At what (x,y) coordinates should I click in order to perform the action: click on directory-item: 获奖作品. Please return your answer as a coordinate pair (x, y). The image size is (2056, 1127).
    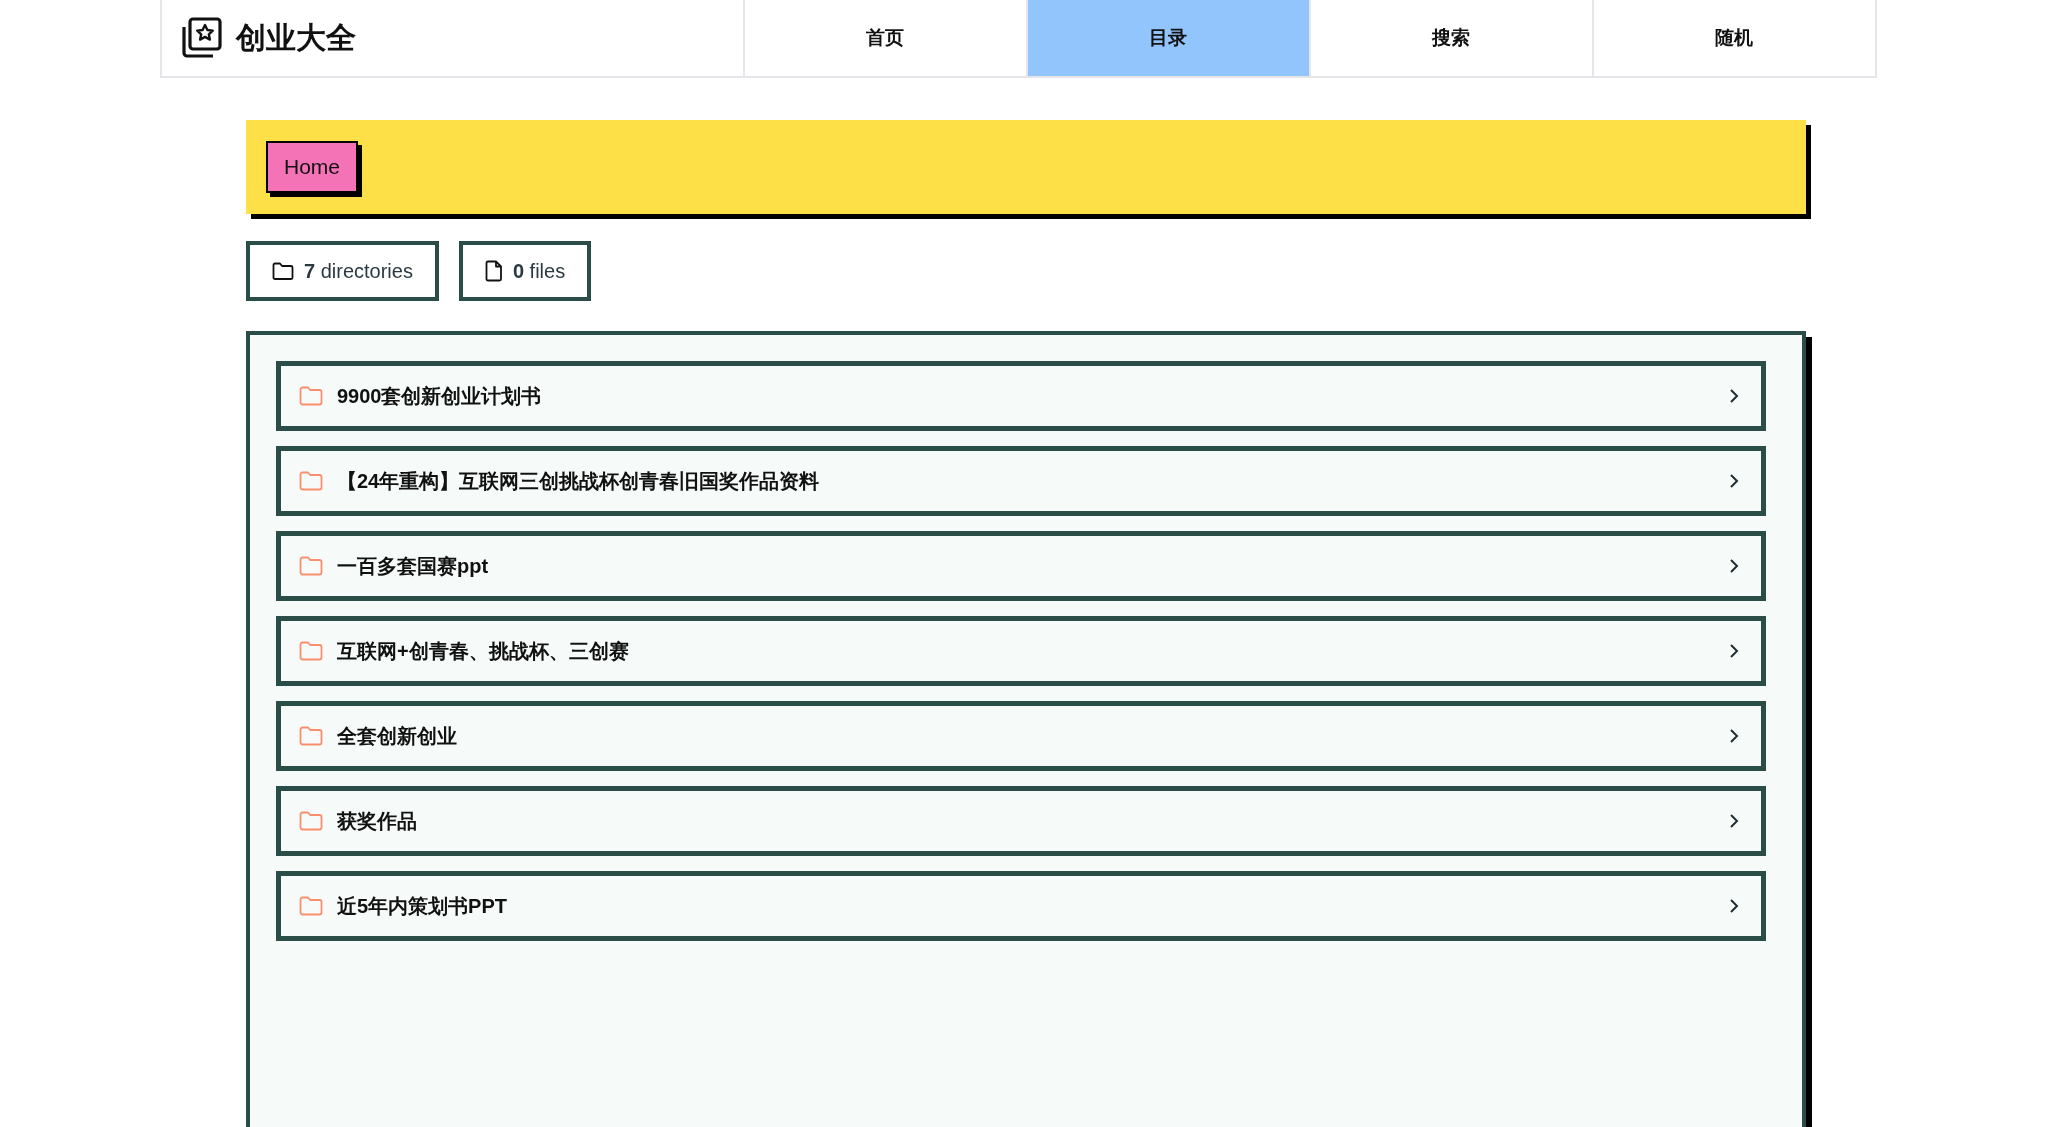
    Looking at the image, I should click on (1021, 821).